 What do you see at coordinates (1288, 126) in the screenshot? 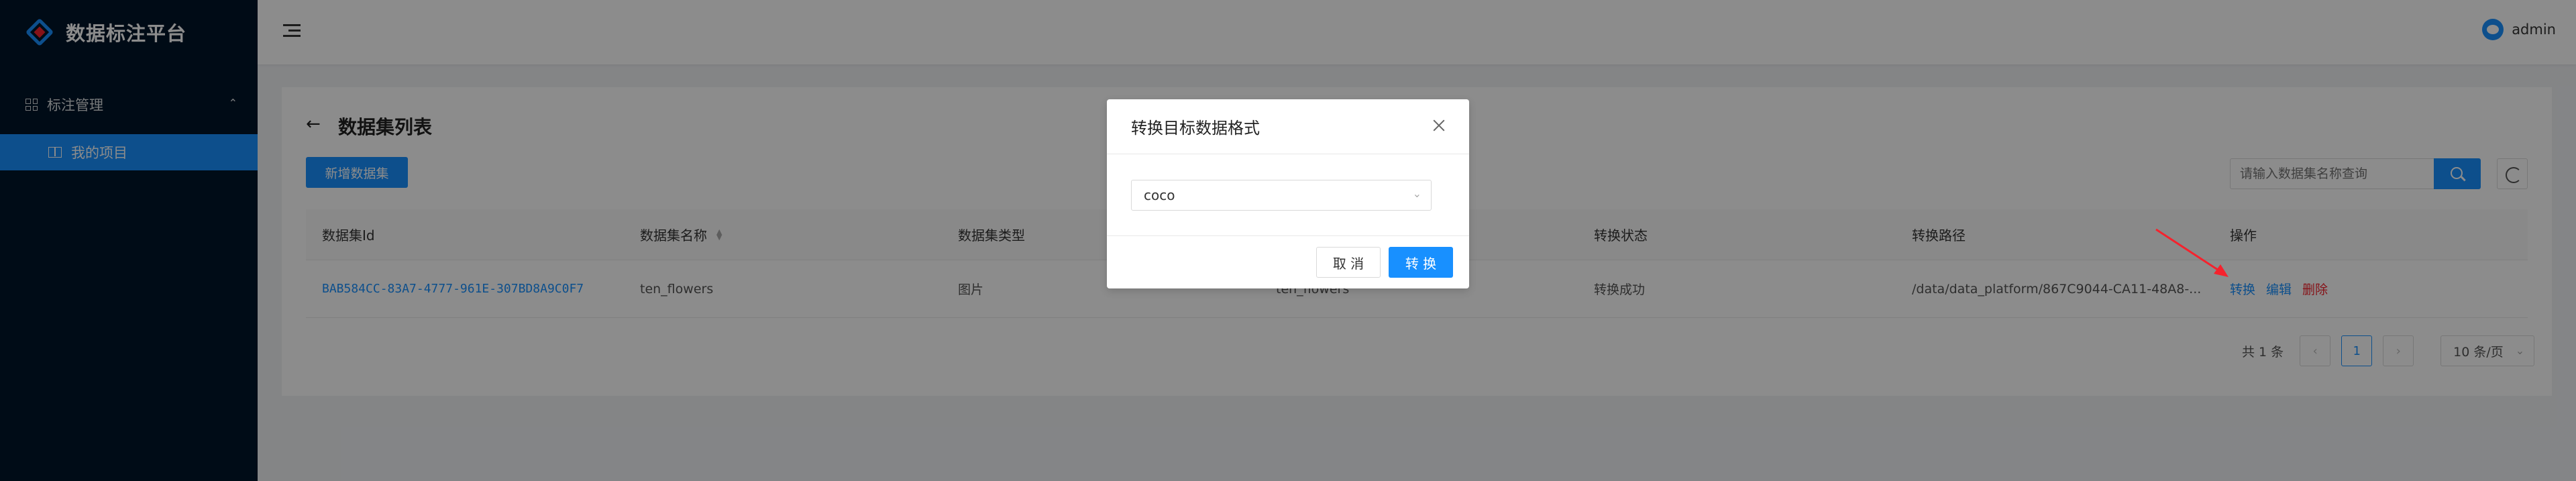
I see `modal-title: 转换目标数据格式` at bounding box center [1288, 126].